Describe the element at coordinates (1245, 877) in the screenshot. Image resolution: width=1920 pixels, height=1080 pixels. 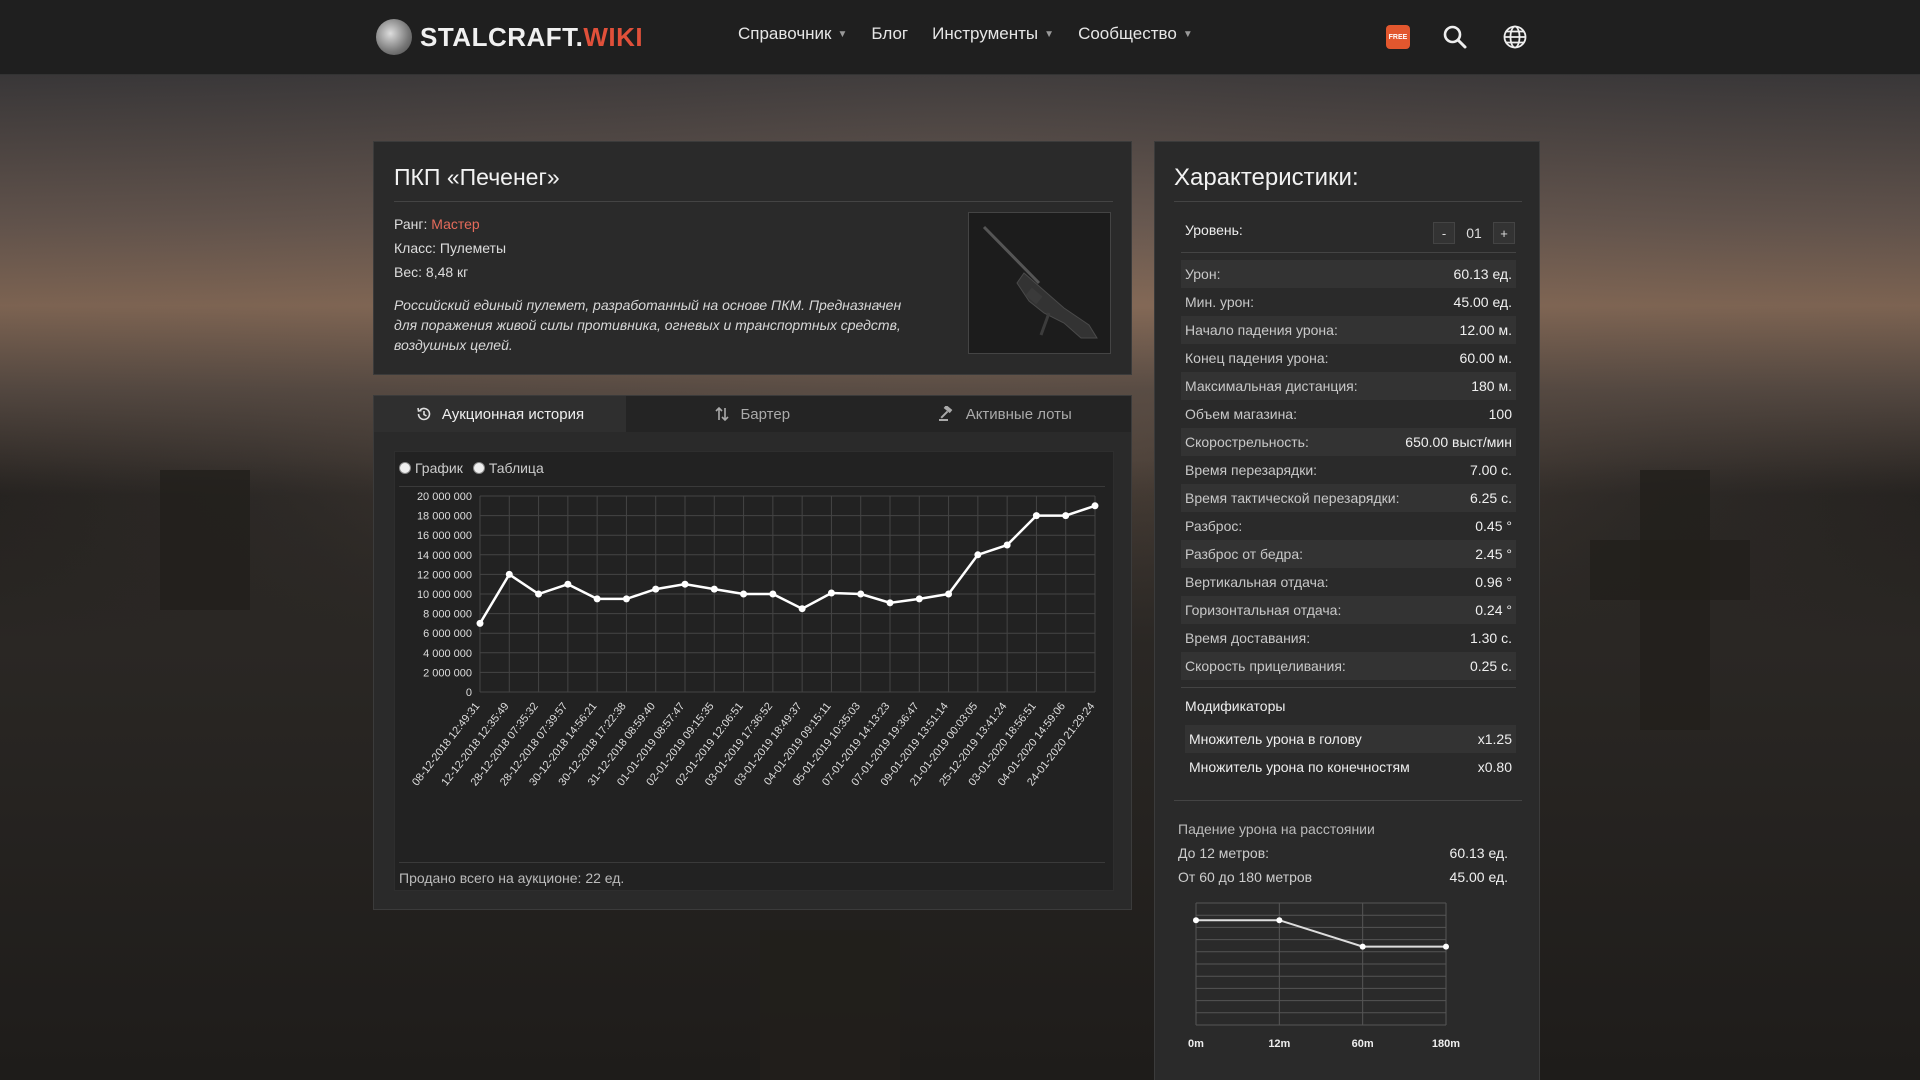
I see `falloff-label: От 60 до 180 метров` at that location.